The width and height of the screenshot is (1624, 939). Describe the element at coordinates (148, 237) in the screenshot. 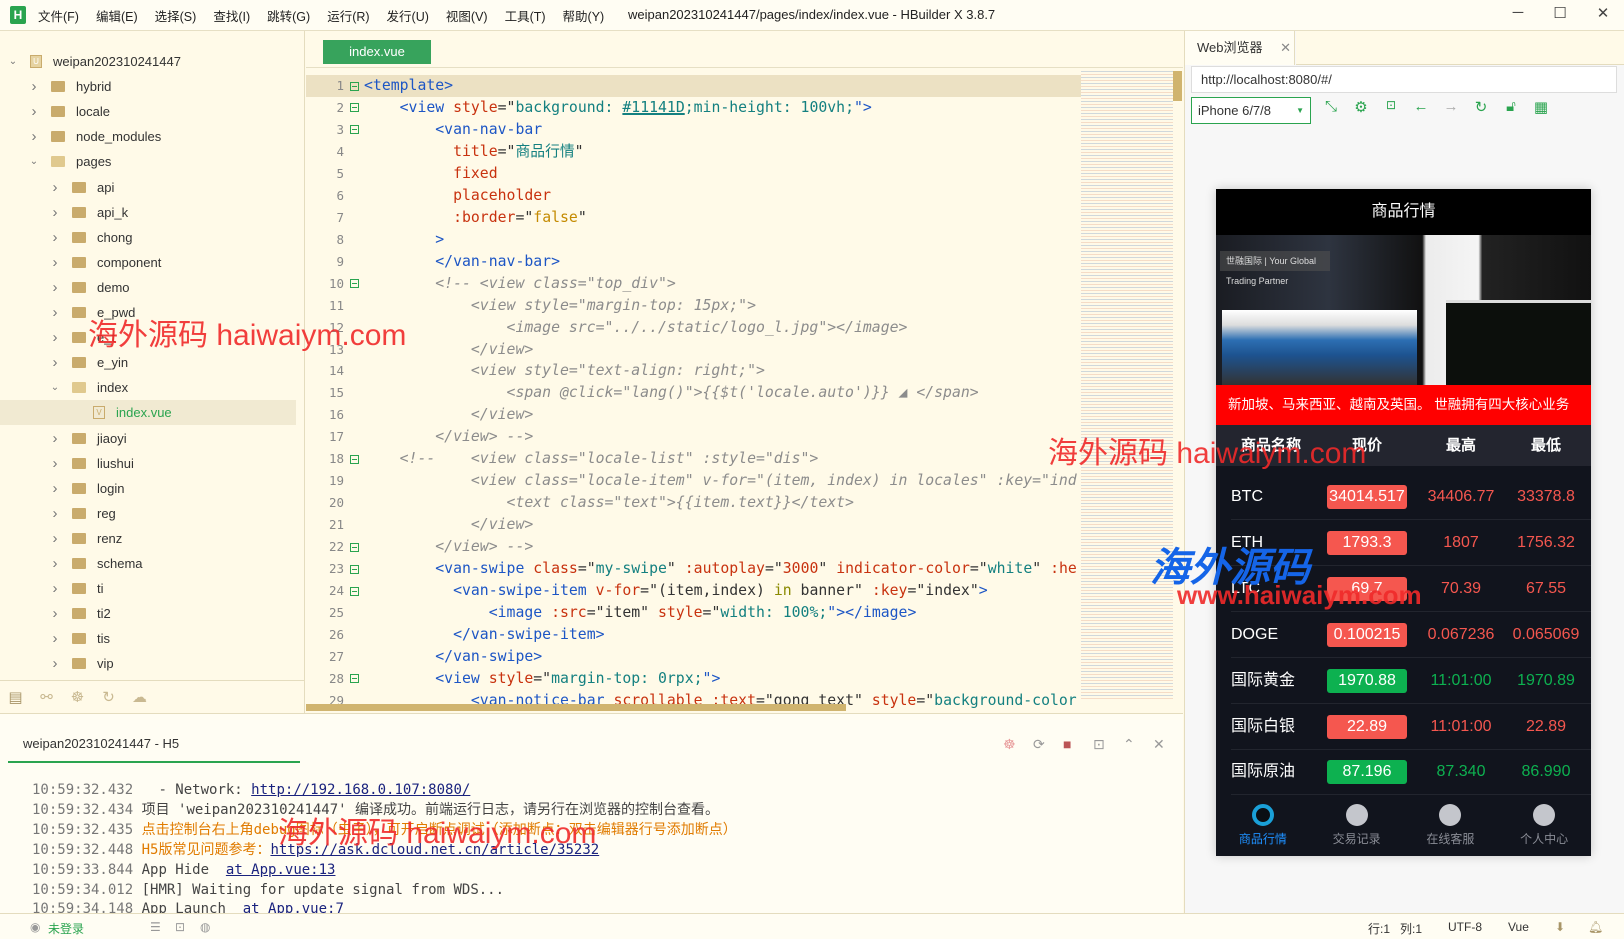

I see `tree-item: › chong` at that location.